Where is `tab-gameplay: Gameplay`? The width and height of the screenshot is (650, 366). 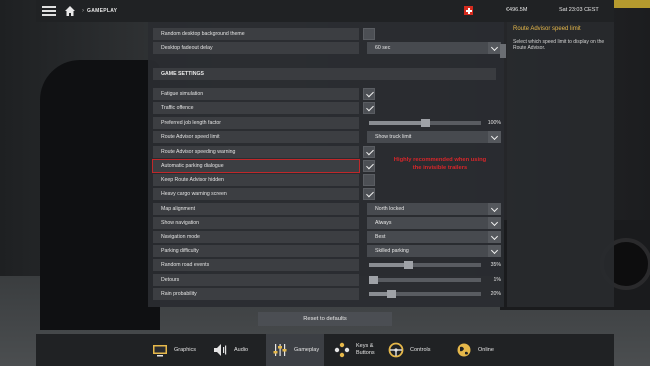 tab-gameplay: Gameplay is located at coordinates (295, 350).